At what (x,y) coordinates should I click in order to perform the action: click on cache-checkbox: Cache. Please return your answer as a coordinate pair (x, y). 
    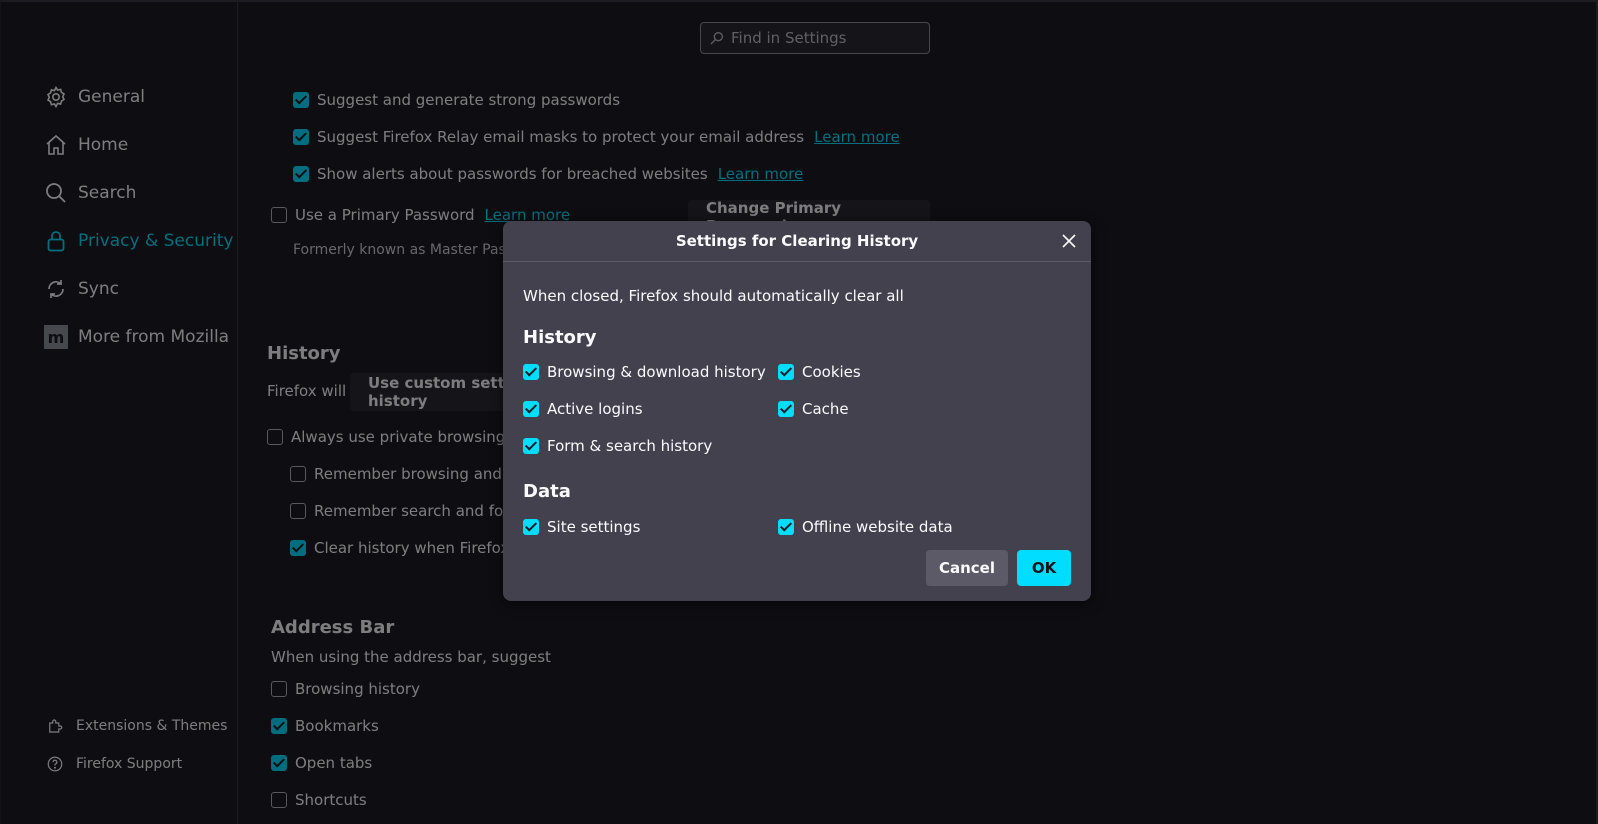
    Looking at the image, I should click on (813, 409).